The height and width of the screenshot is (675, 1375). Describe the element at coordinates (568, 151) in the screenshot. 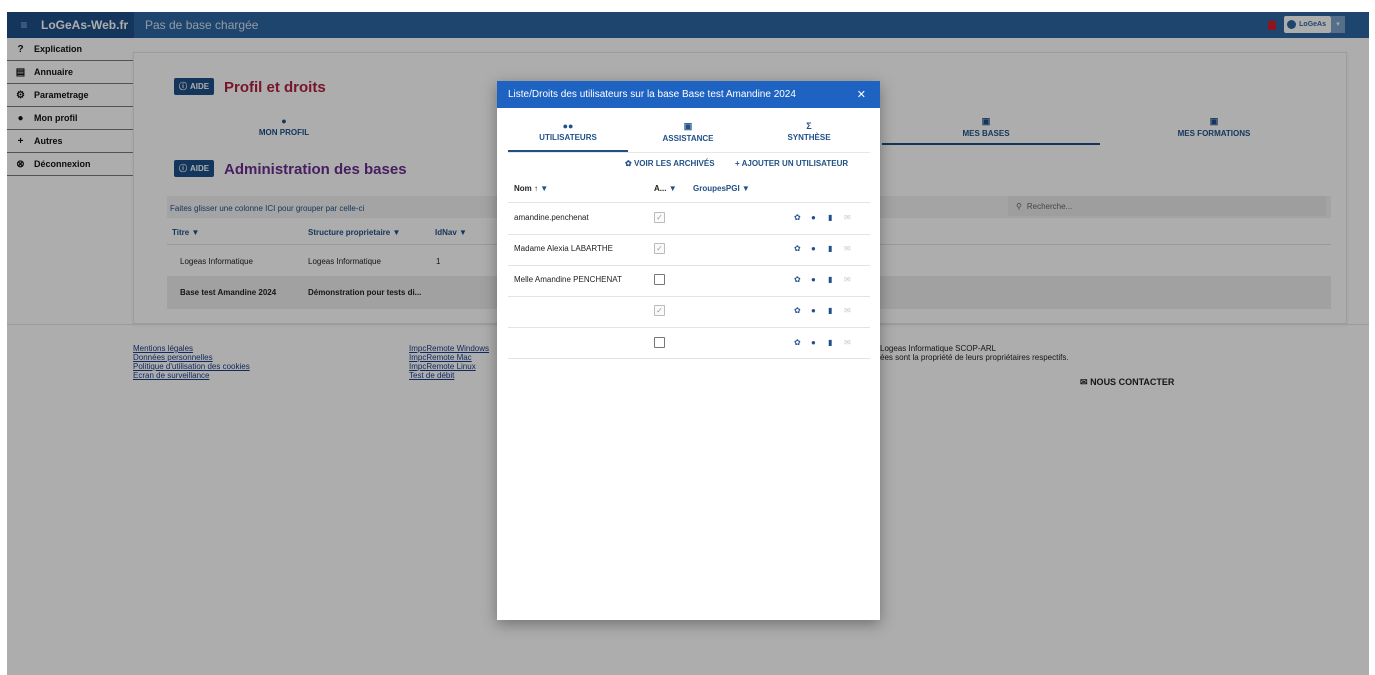

I see `tab-indicator` at that location.